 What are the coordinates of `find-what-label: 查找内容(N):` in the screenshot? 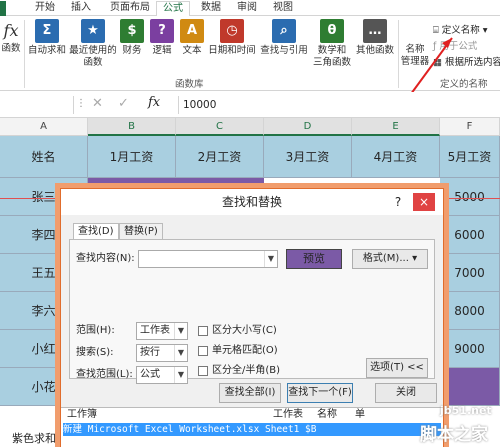 It's located at (105, 258).